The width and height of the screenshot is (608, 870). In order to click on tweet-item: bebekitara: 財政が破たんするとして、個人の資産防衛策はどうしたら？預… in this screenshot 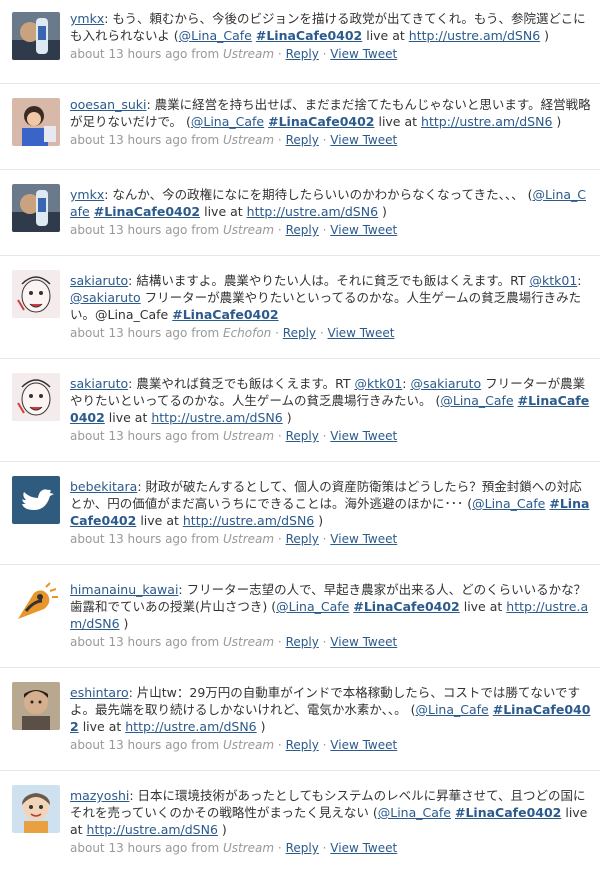, I will do `click(300, 513)`.